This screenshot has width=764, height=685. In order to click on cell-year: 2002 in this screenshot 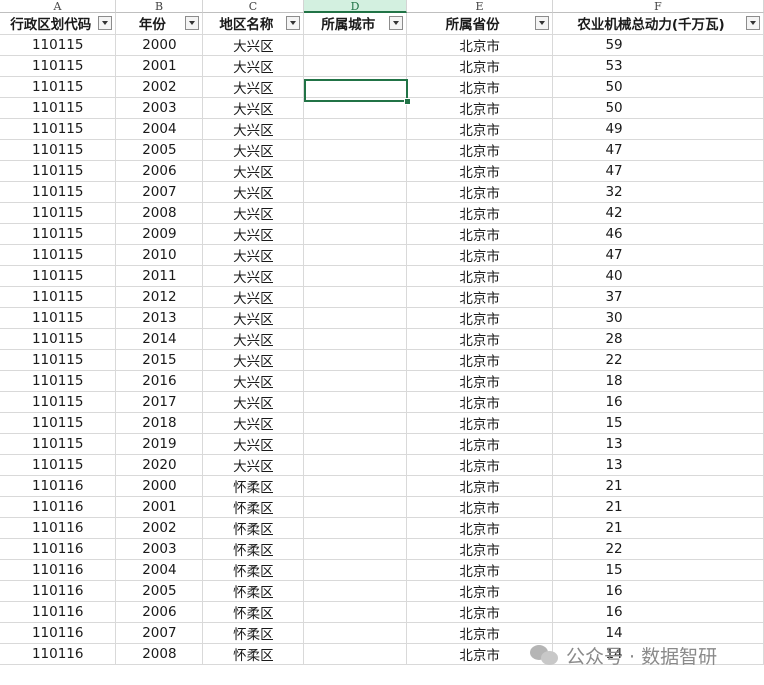, I will do `click(159, 87)`.